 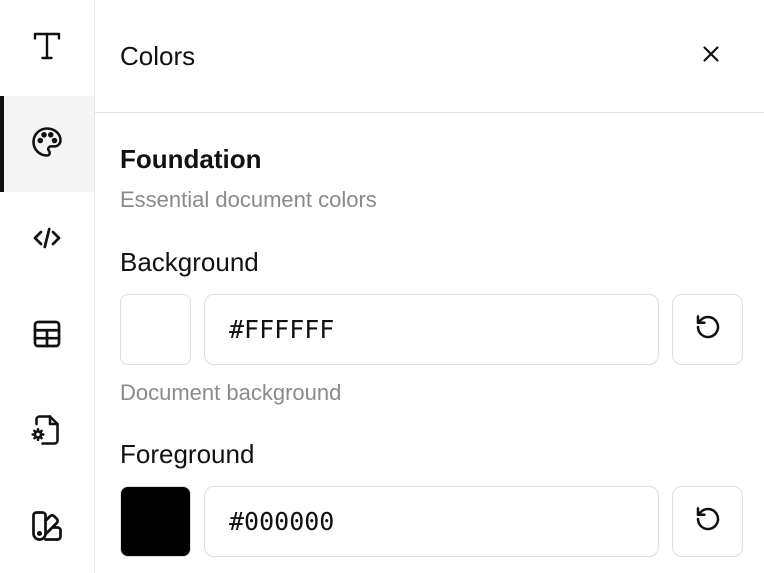 I want to click on sidebar-item-typography, so click(x=47, y=48).